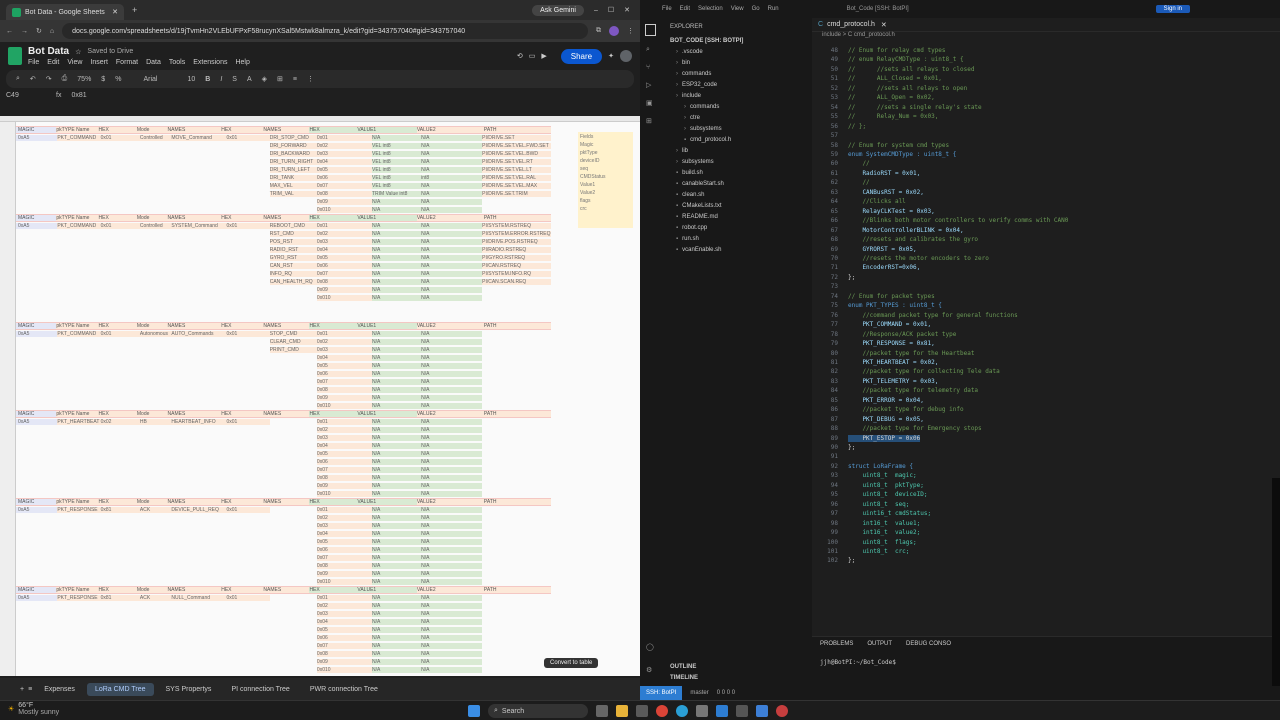 Image resolution: width=1280 pixels, height=720 pixels. Describe the element at coordinates (1032, 277) in the screenshot. I see `code-line: 72};` at that location.